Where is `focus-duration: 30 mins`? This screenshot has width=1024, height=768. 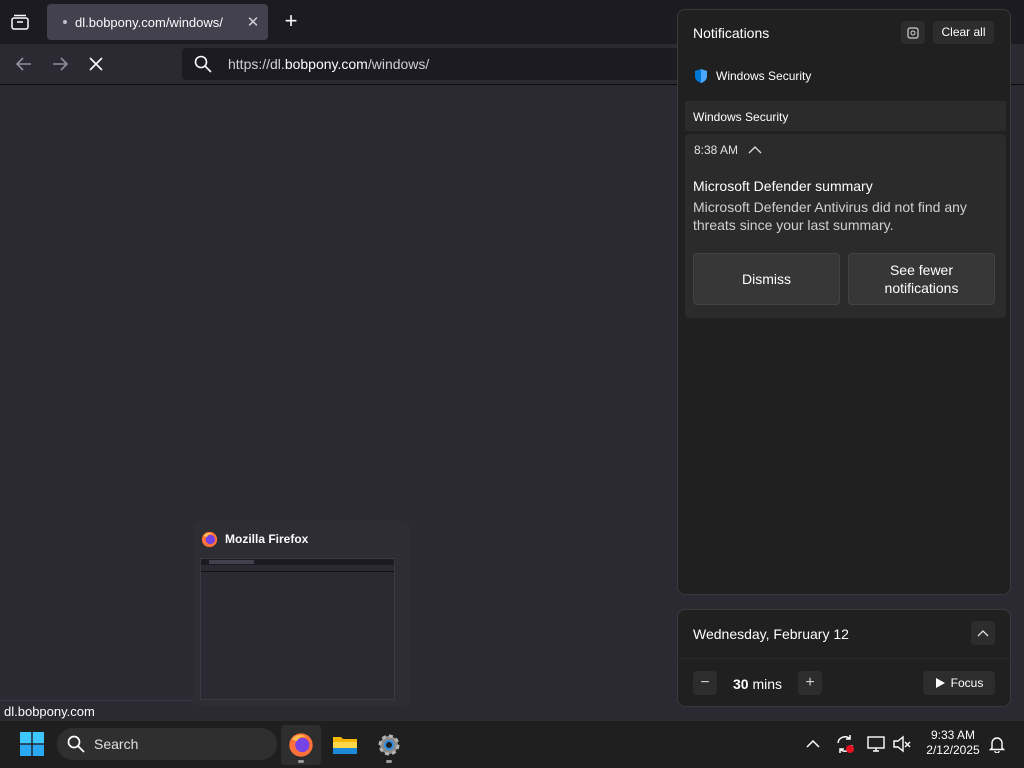 focus-duration: 30 mins is located at coordinates (757, 684).